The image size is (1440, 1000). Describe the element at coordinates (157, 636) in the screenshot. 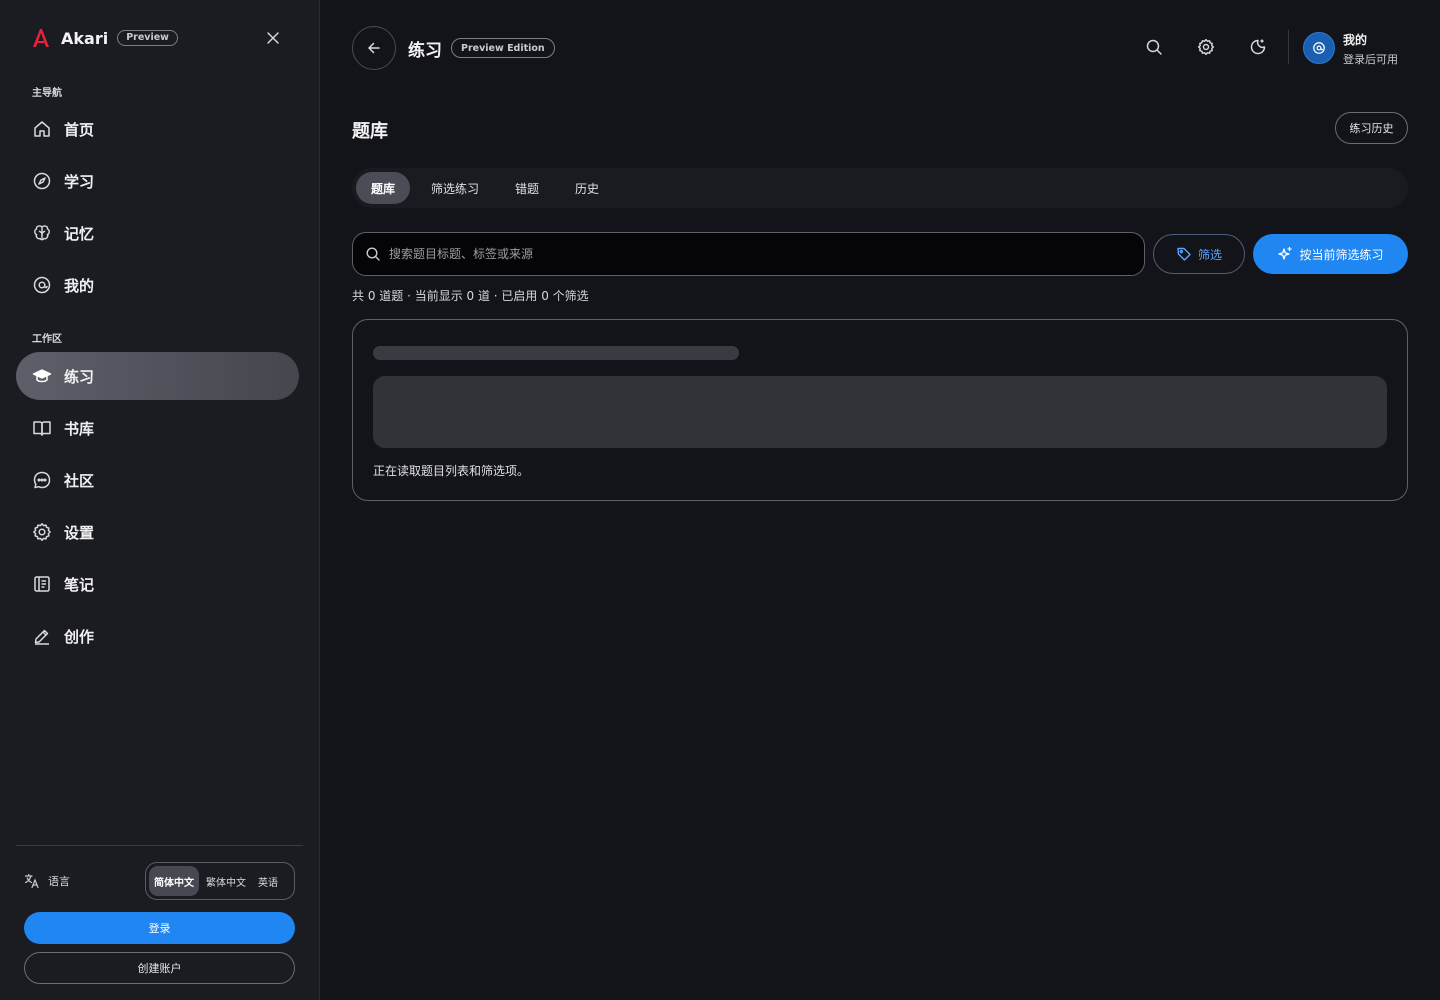

I see `sidebar-item-create: 创作` at that location.